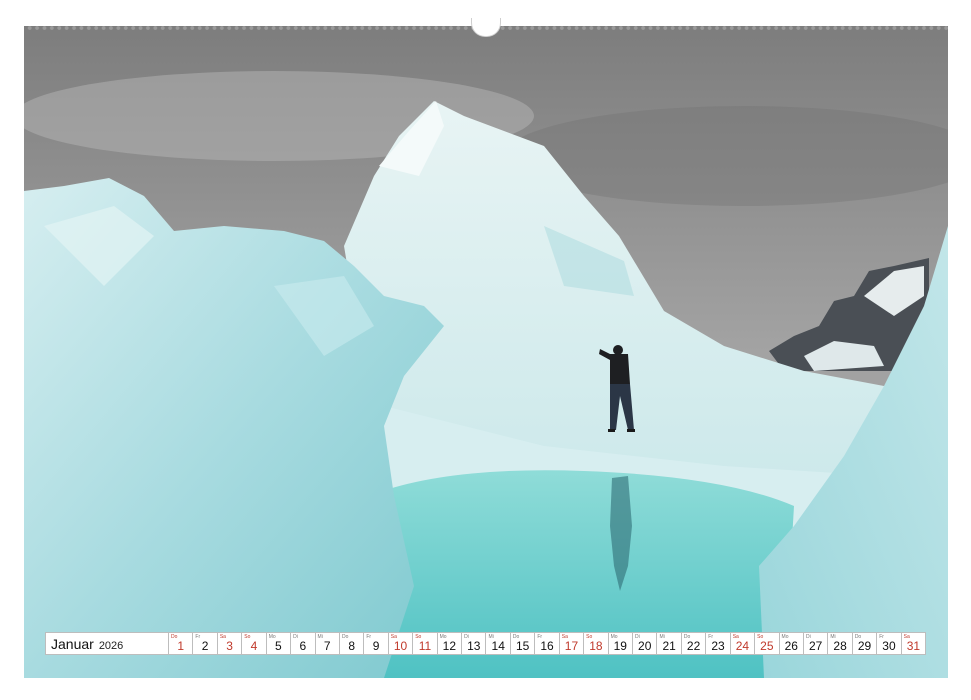  I want to click on day-cell: Di 6, so click(303, 643).